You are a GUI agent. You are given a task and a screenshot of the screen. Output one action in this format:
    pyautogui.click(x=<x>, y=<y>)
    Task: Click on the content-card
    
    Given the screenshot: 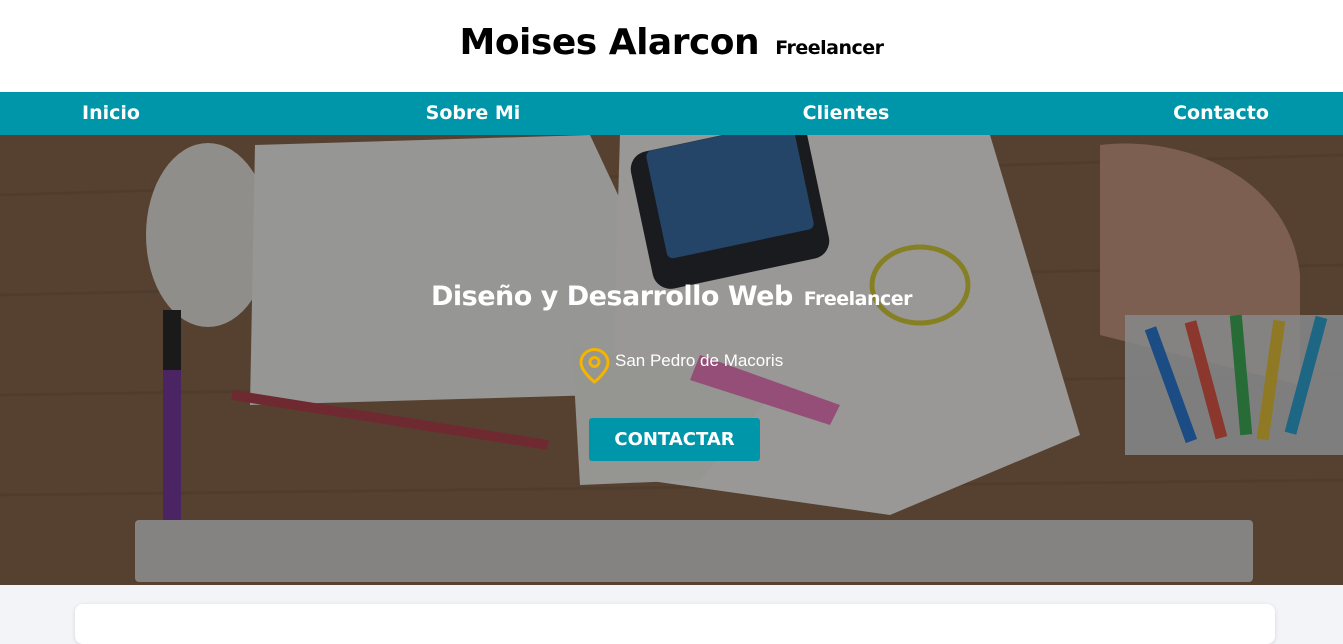 What is the action you would take?
    pyautogui.click(x=675, y=624)
    